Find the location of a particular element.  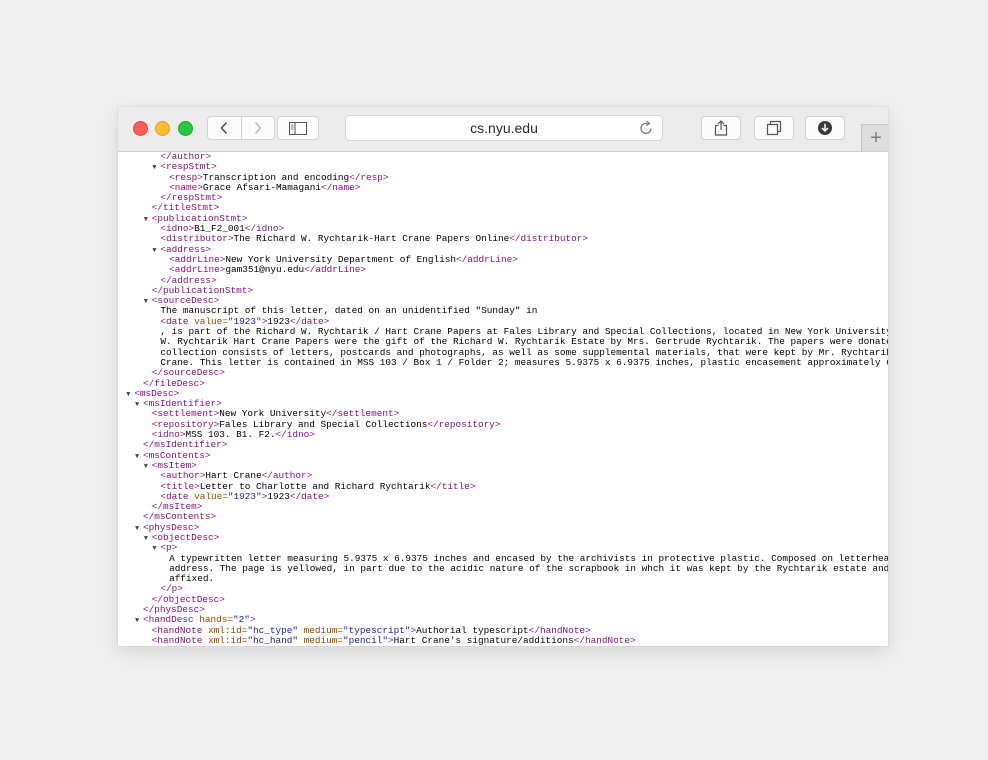

sidebar-icon is located at coordinates (298, 128).